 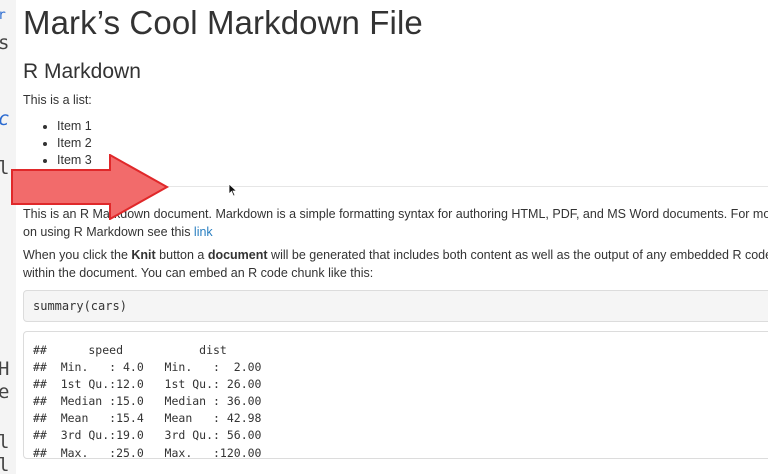 What do you see at coordinates (395, 306) in the screenshot?
I see `code-chunk: summary(cars)` at bounding box center [395, 306].